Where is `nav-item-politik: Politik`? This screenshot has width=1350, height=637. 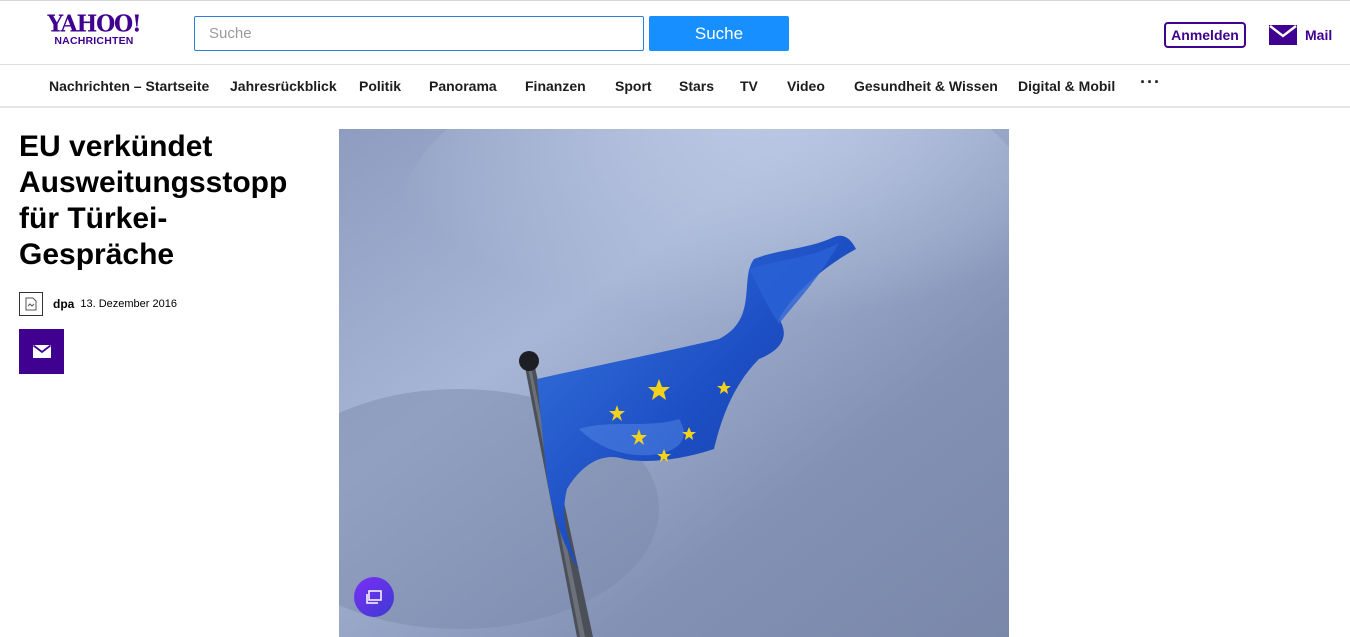 nav-item-politik: Politik is located at coordinates (380, 86).